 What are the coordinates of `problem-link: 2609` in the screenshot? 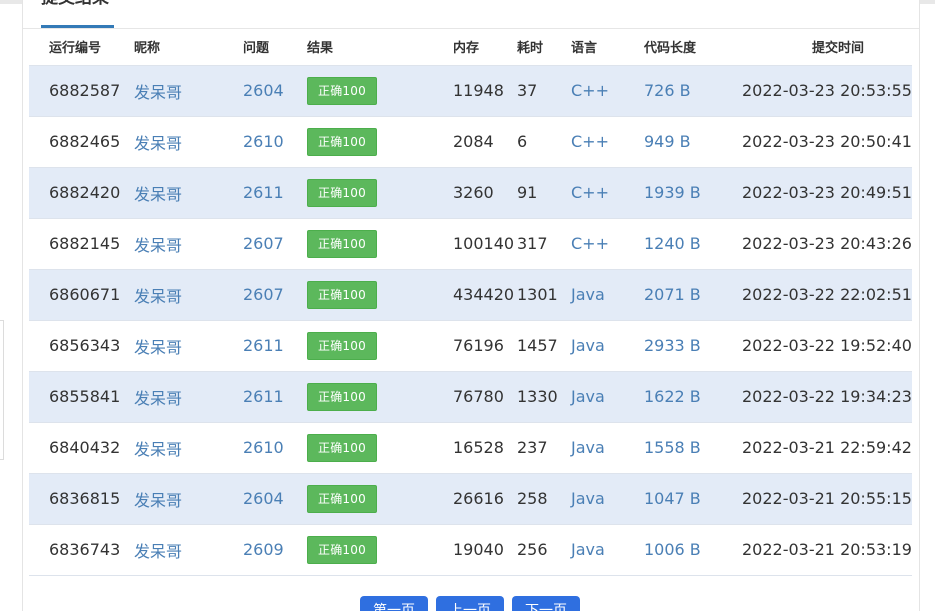 It's located at (263, 549).